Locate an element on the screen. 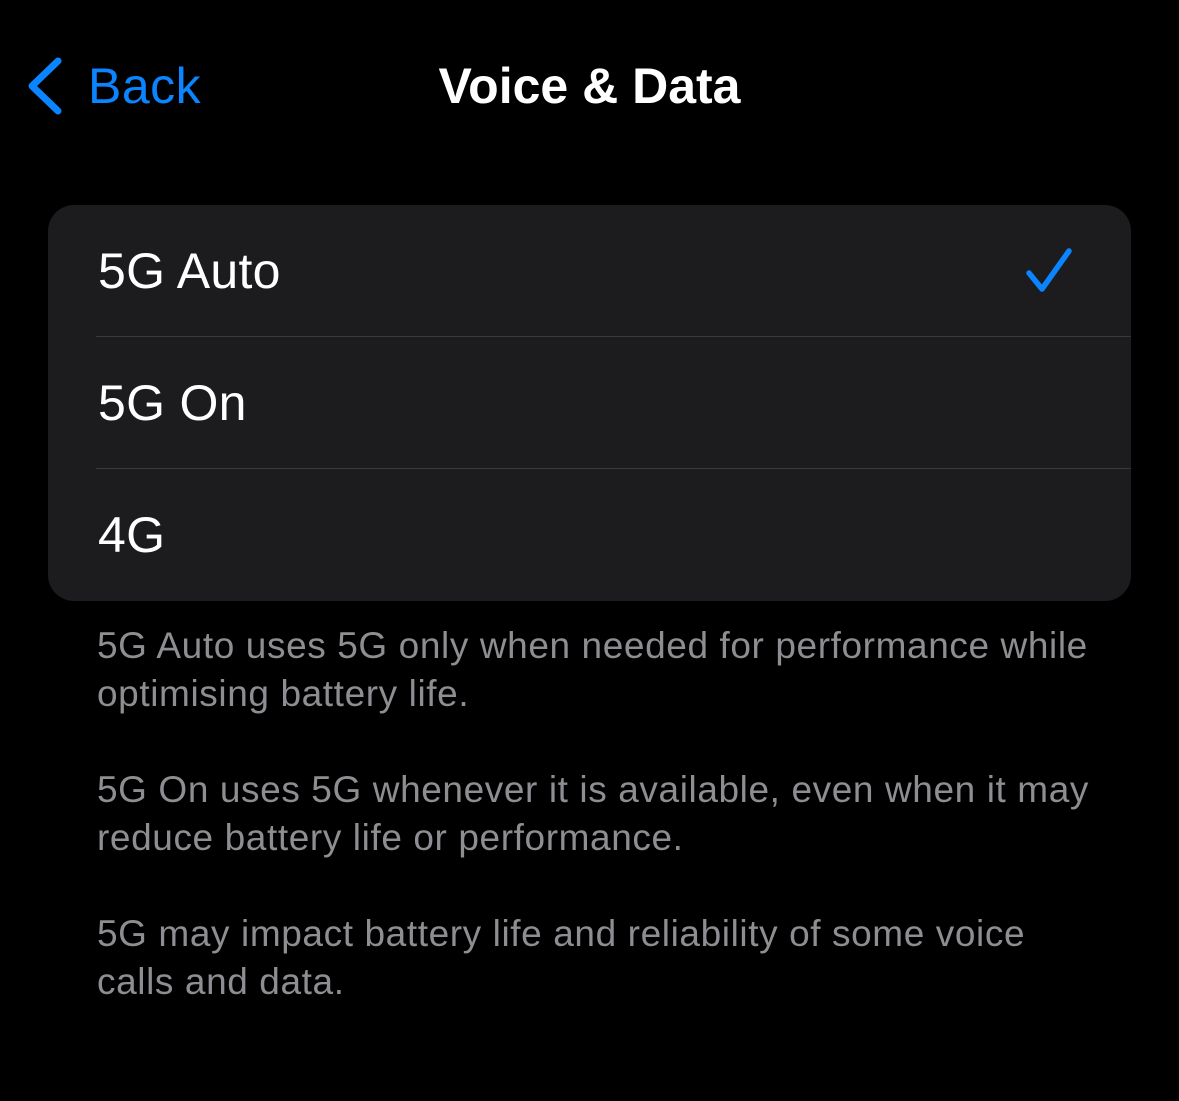 This screenshot has width=1179, height=1101. option-5g-auto: 5G Auto is located at coordinates (589, 271).